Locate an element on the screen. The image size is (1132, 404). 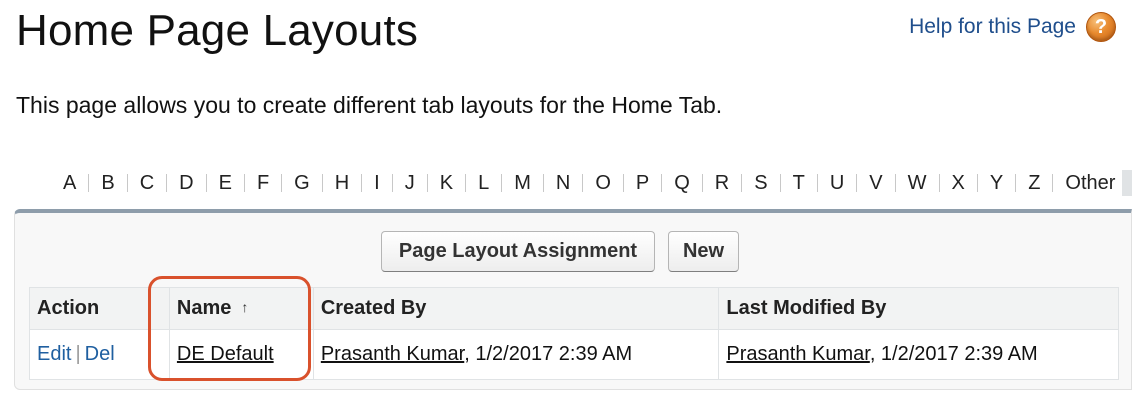
alpha-filter-item: X is located at coordinates (966, 183).